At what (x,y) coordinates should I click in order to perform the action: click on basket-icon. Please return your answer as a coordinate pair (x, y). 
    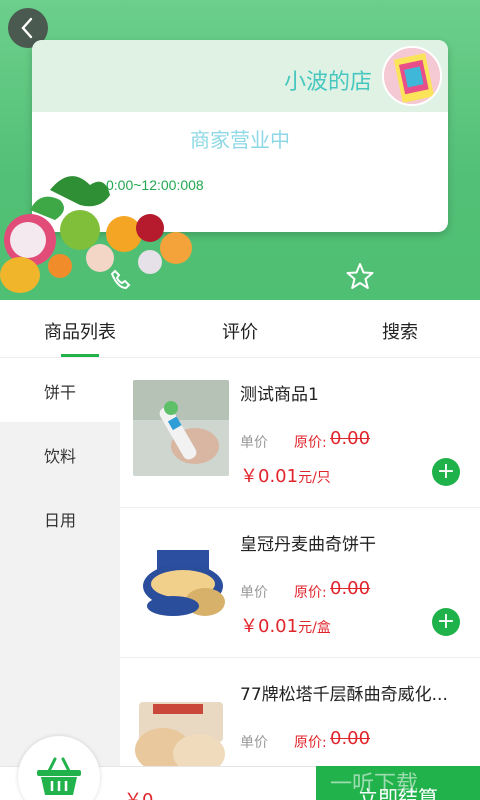
    Looking at the image, I should click on (59, 776).